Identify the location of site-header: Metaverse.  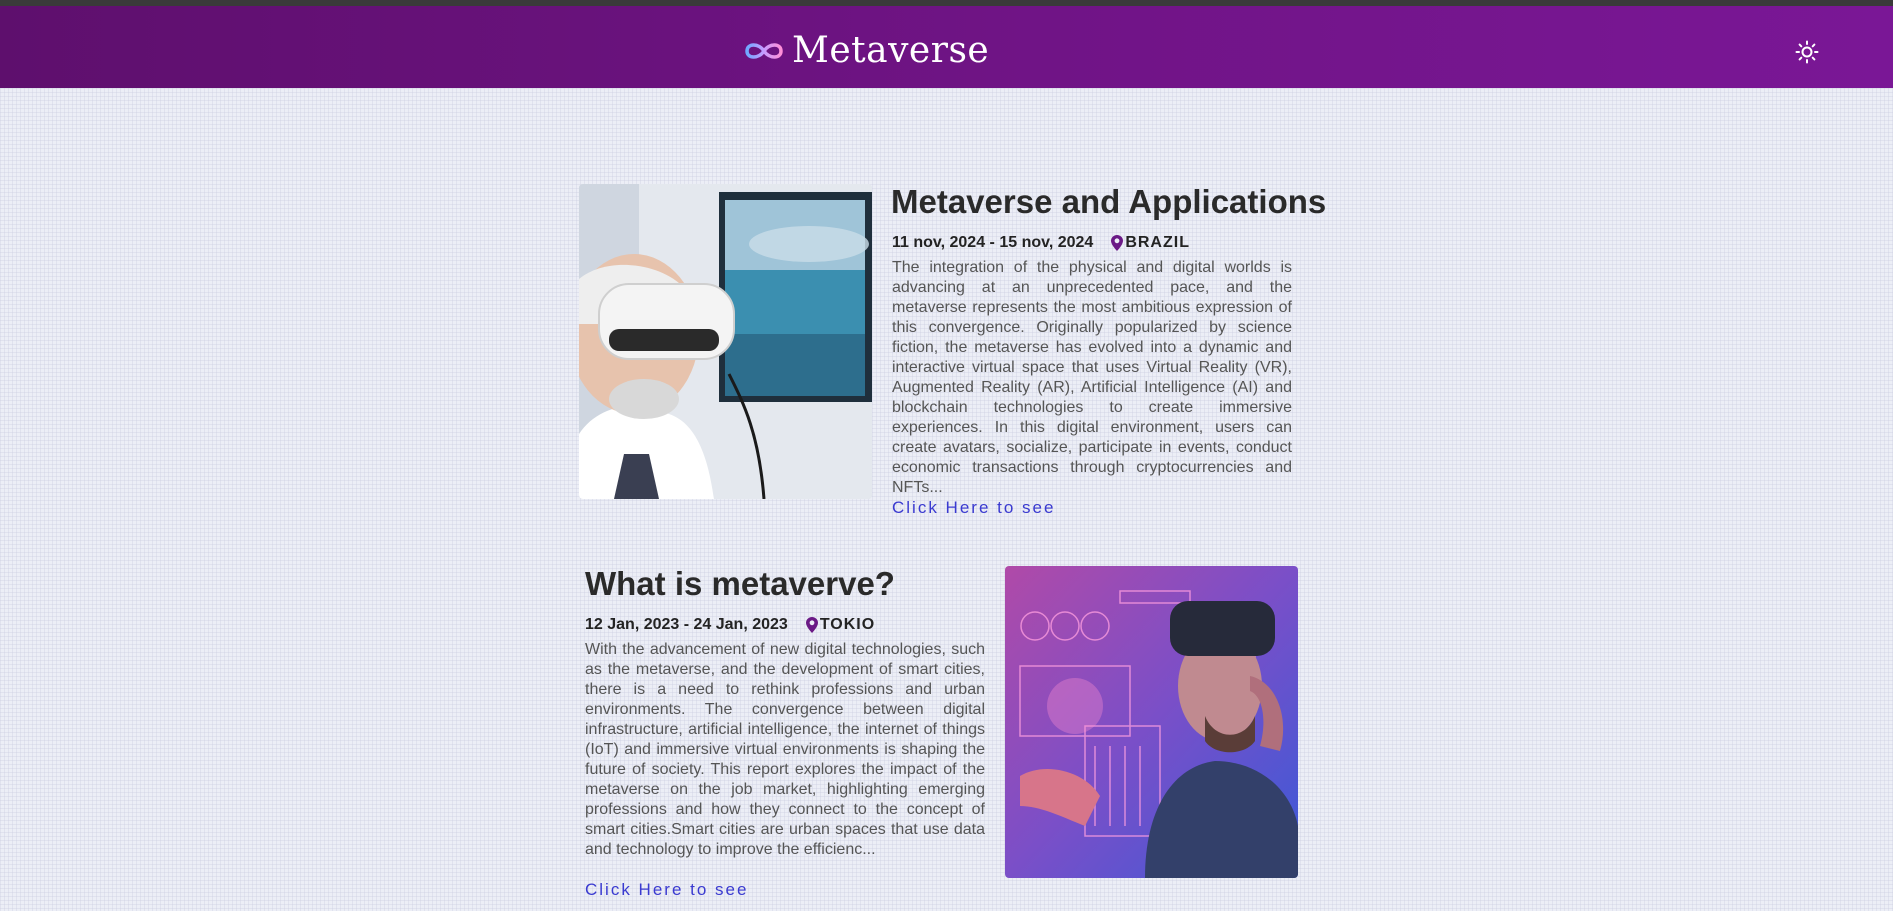
(946, 47).